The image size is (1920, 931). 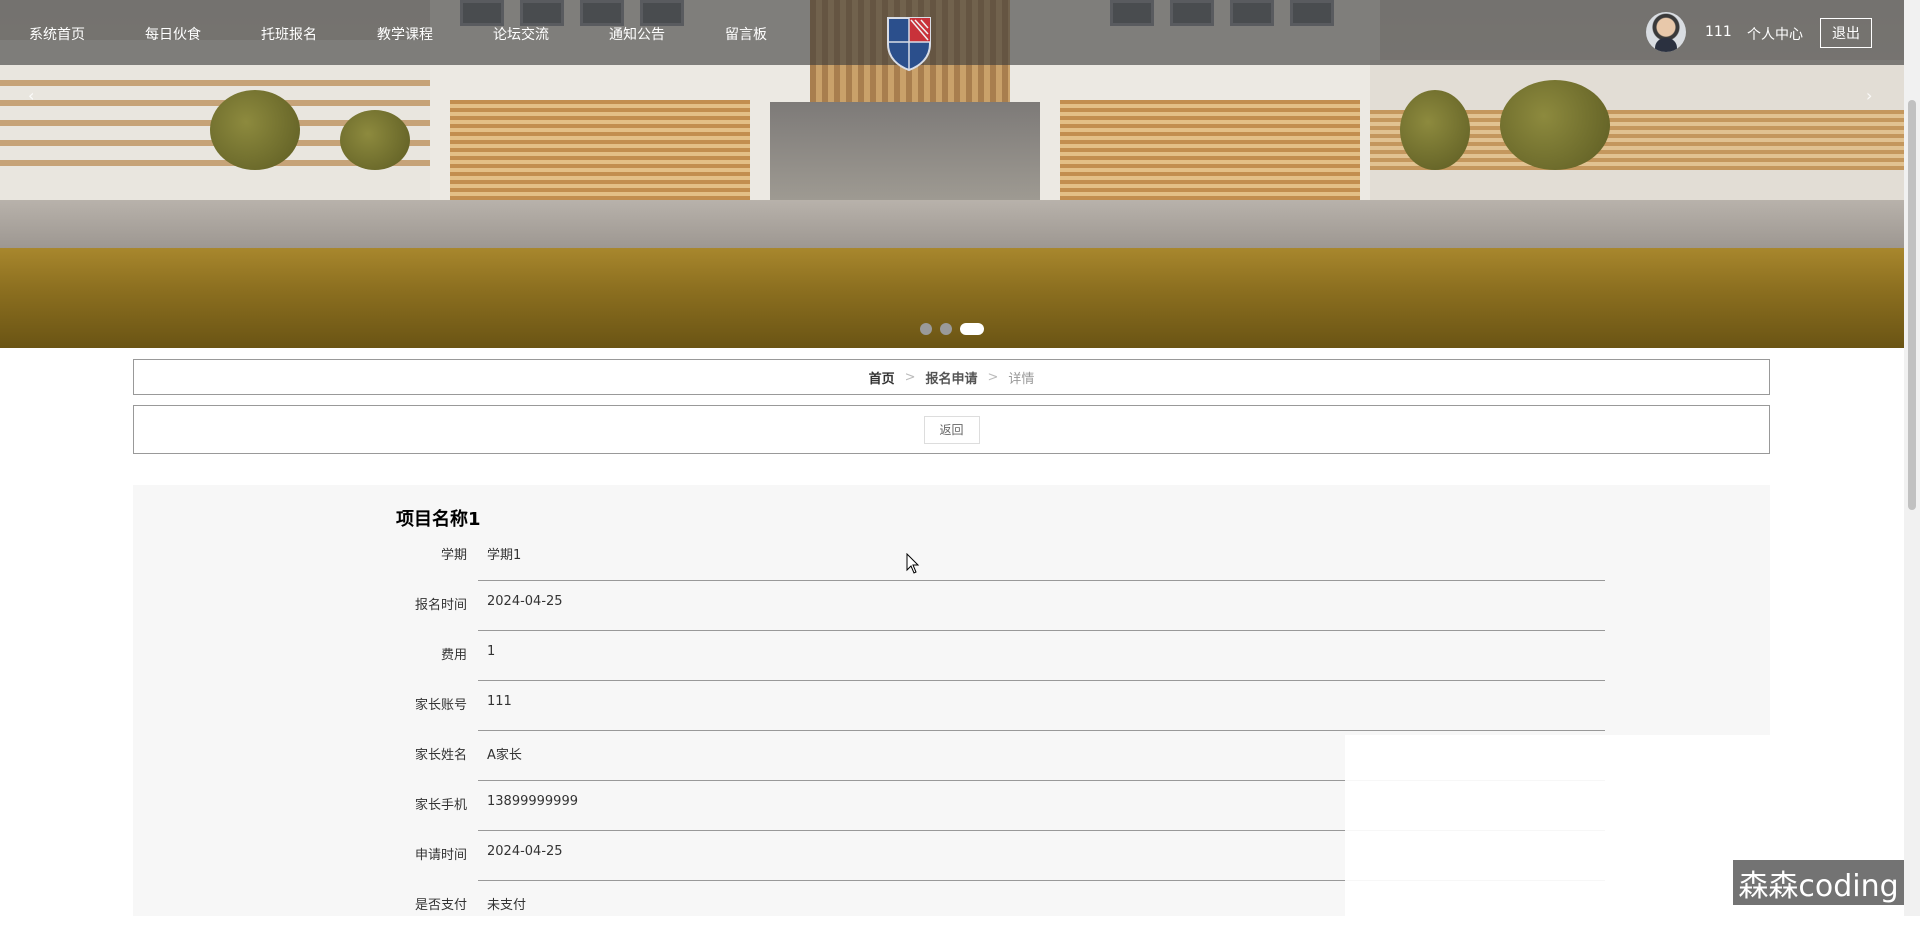 I want to click on detail-row-parent-account: 家长账号 111, so click(x=969, y=706).